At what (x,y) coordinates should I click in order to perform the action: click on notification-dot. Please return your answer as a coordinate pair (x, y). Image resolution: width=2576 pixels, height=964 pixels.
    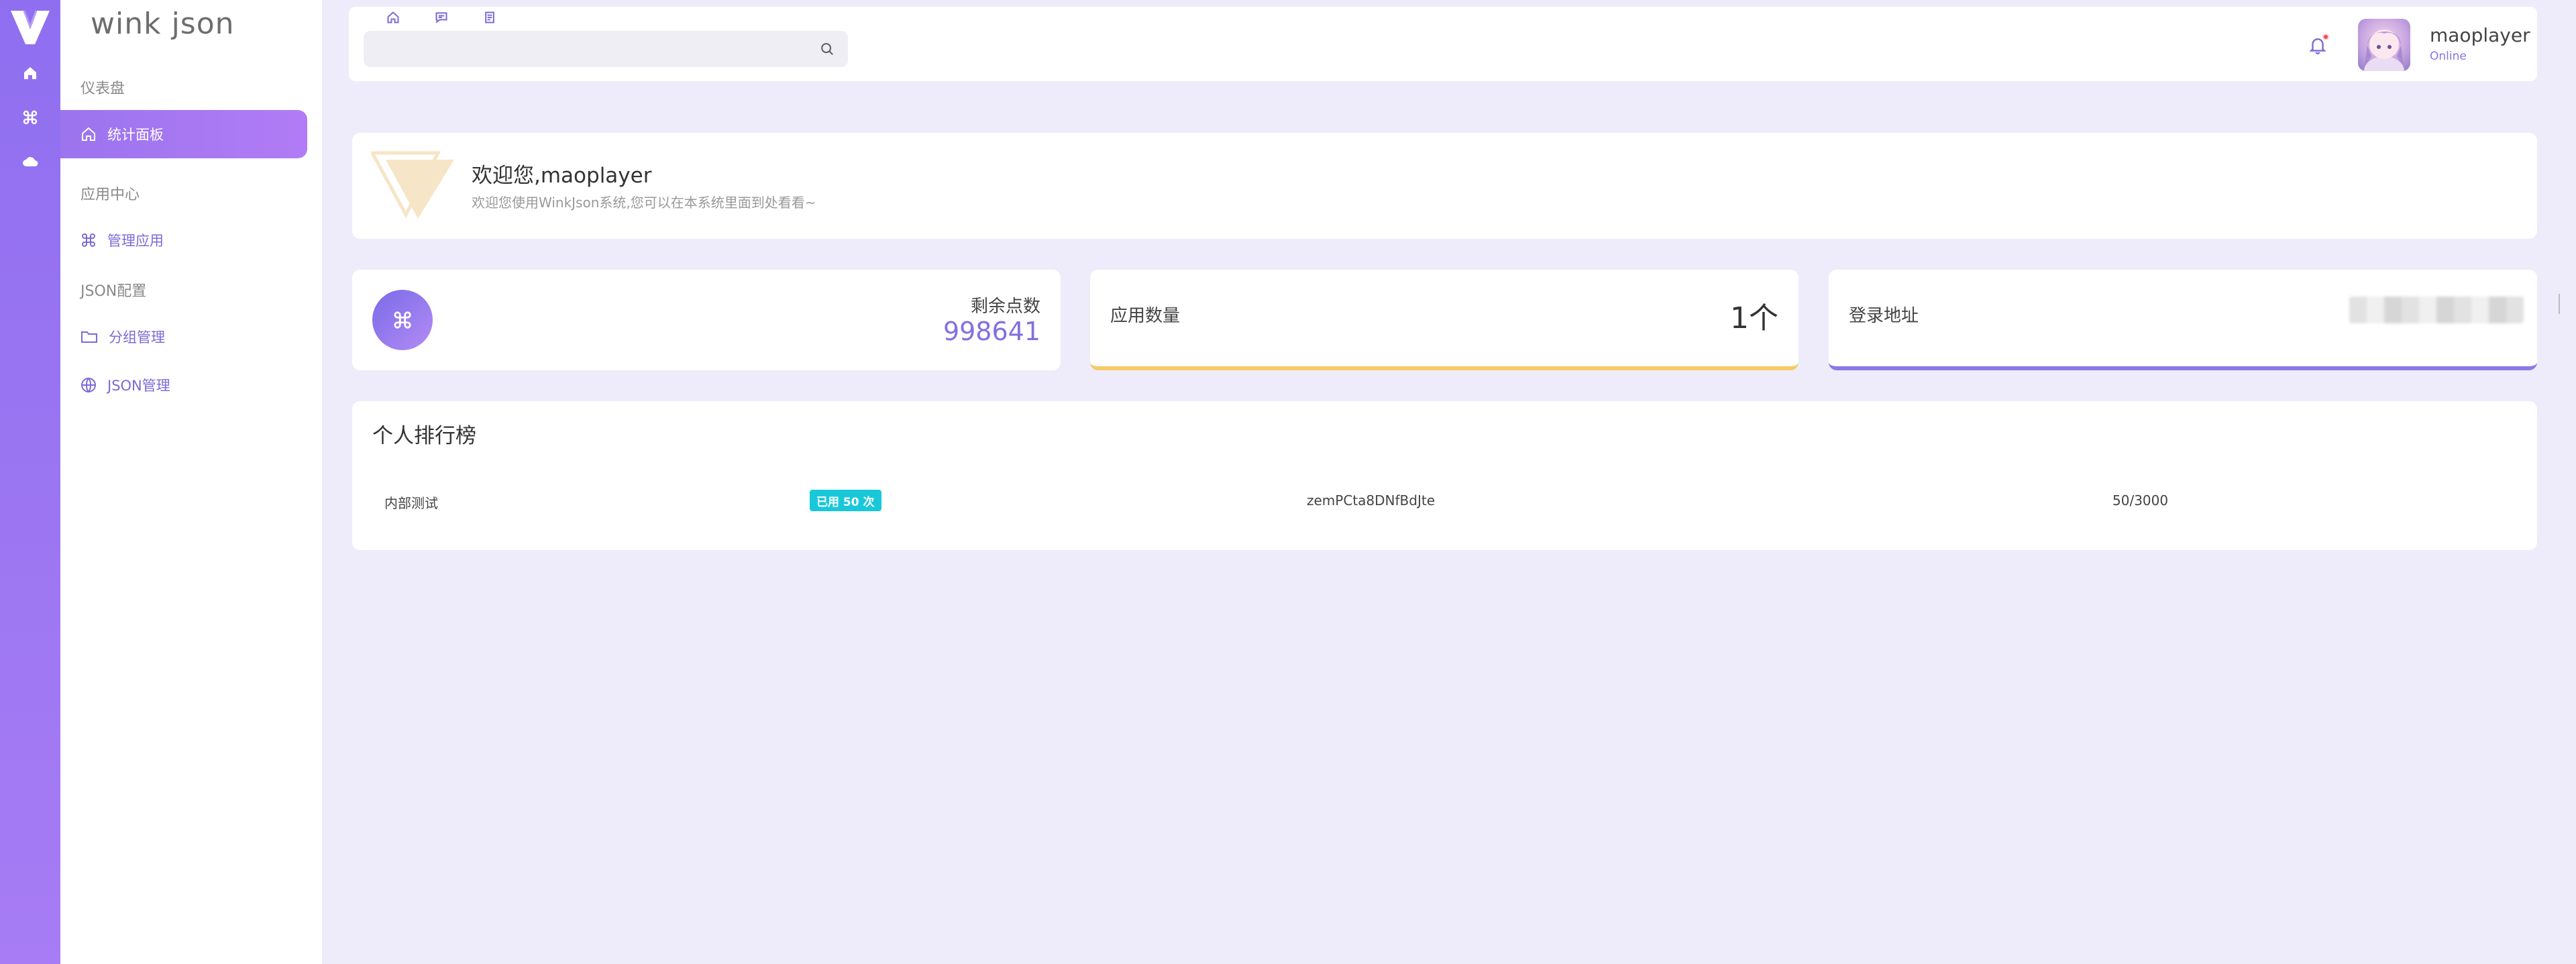
    Looking at the image, I should click on (2325, 37).